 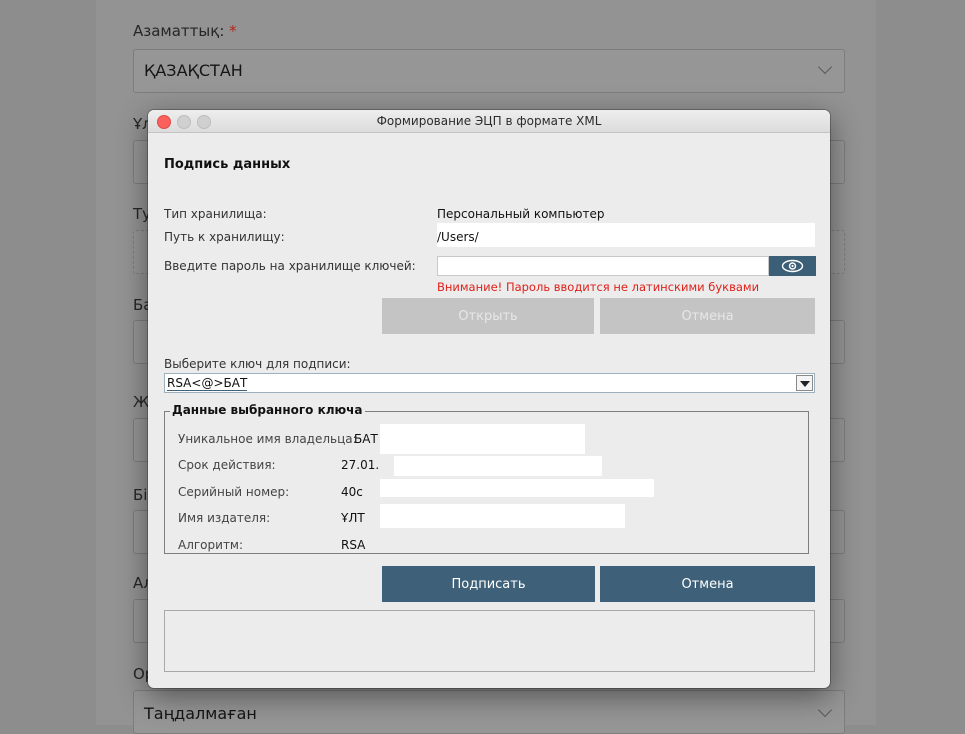 What do you see at coordinates (603, 266) in the screenshot?
I see `password-input` at bounding box center [603, 266].